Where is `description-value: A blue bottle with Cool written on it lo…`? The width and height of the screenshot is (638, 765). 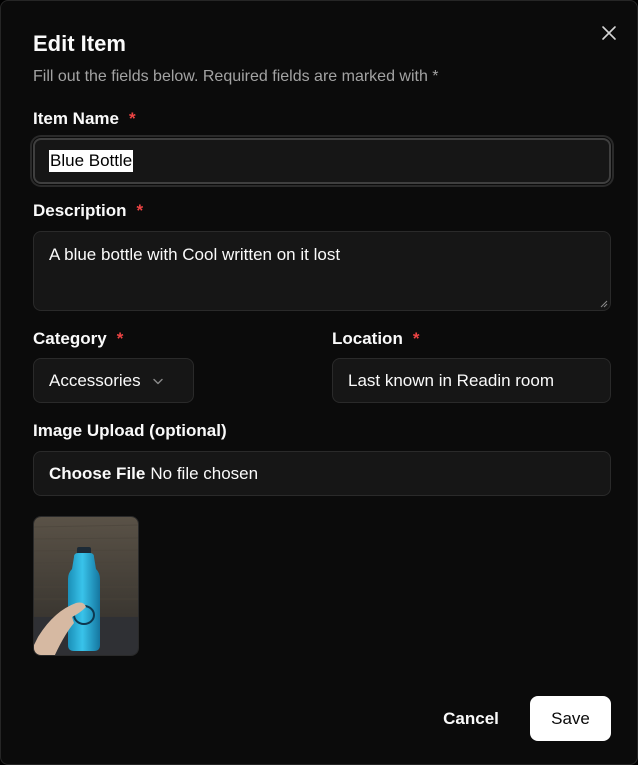 description-value: A blue bottle with Cool written on it lo… is located at coordinates (194, 254).